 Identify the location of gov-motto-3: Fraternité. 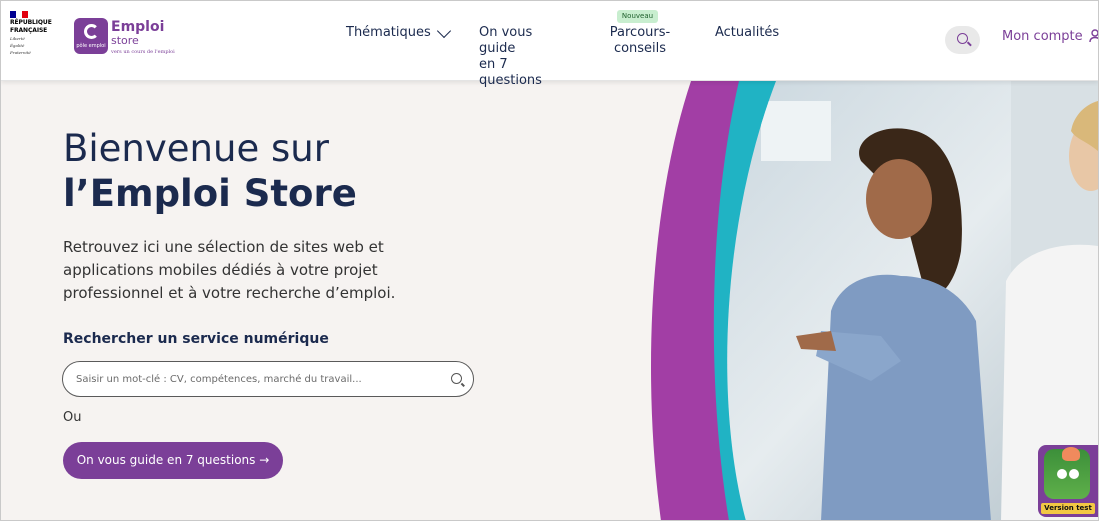
(20, 52).